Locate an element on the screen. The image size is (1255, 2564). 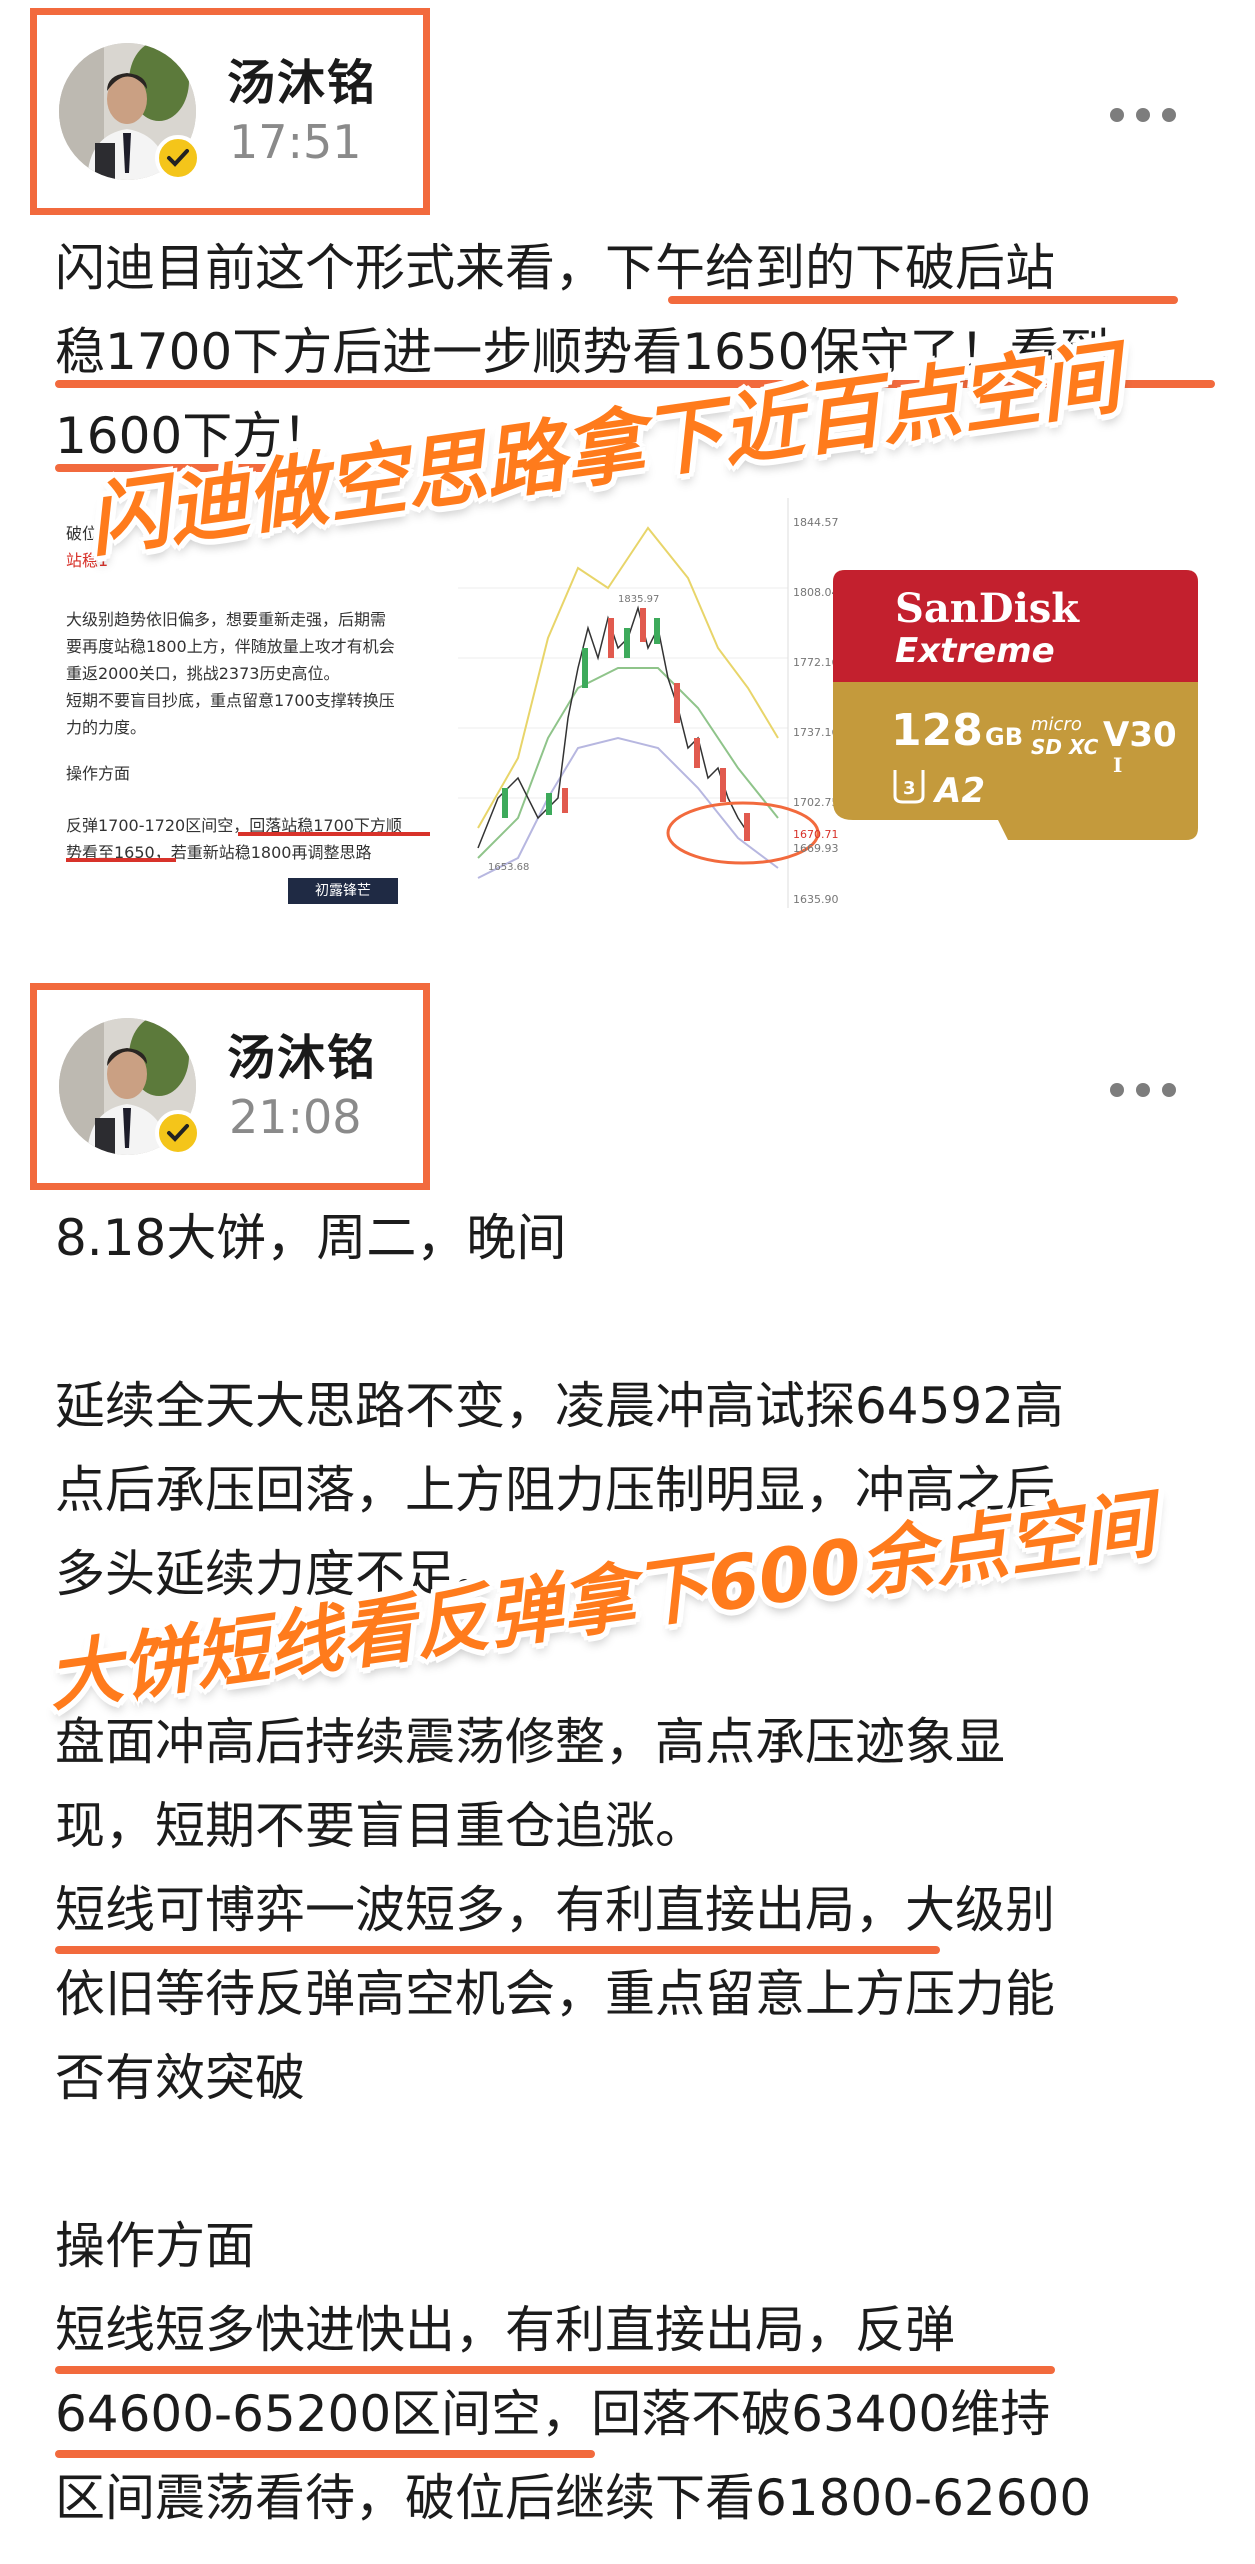
text-line: 否有效突破 is located at coordinates (180, 2078).